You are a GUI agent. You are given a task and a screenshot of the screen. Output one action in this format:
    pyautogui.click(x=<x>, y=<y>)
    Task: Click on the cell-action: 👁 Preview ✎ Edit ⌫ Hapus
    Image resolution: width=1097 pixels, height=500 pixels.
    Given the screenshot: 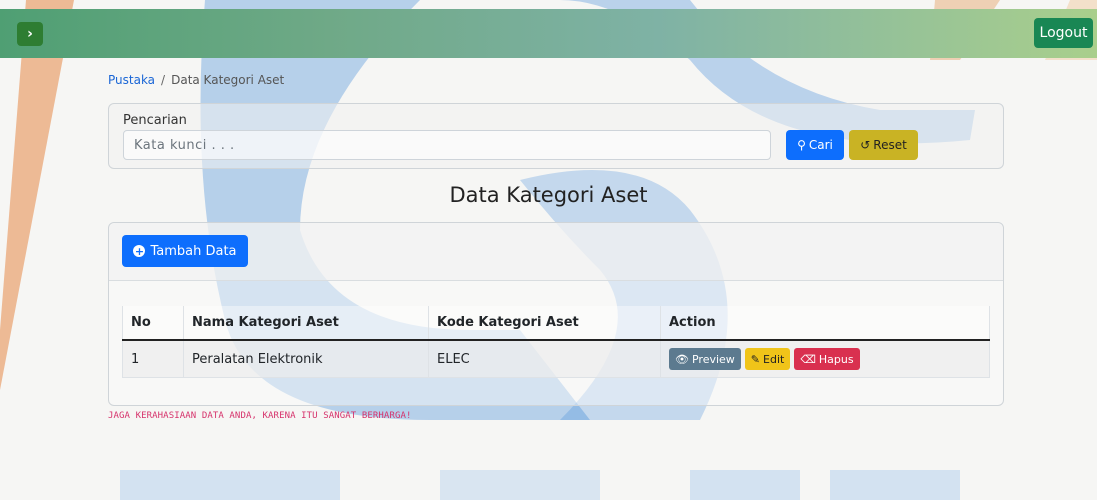 What is the action you would take?
    pyautogui.click(x=825, y=359)
    